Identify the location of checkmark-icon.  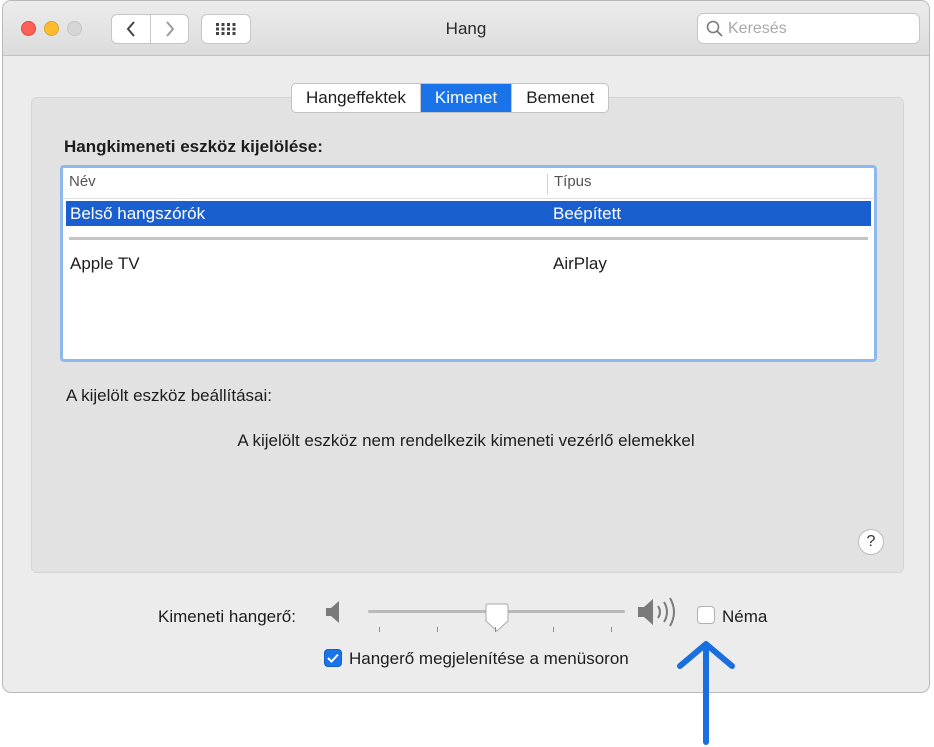
(333, 658).